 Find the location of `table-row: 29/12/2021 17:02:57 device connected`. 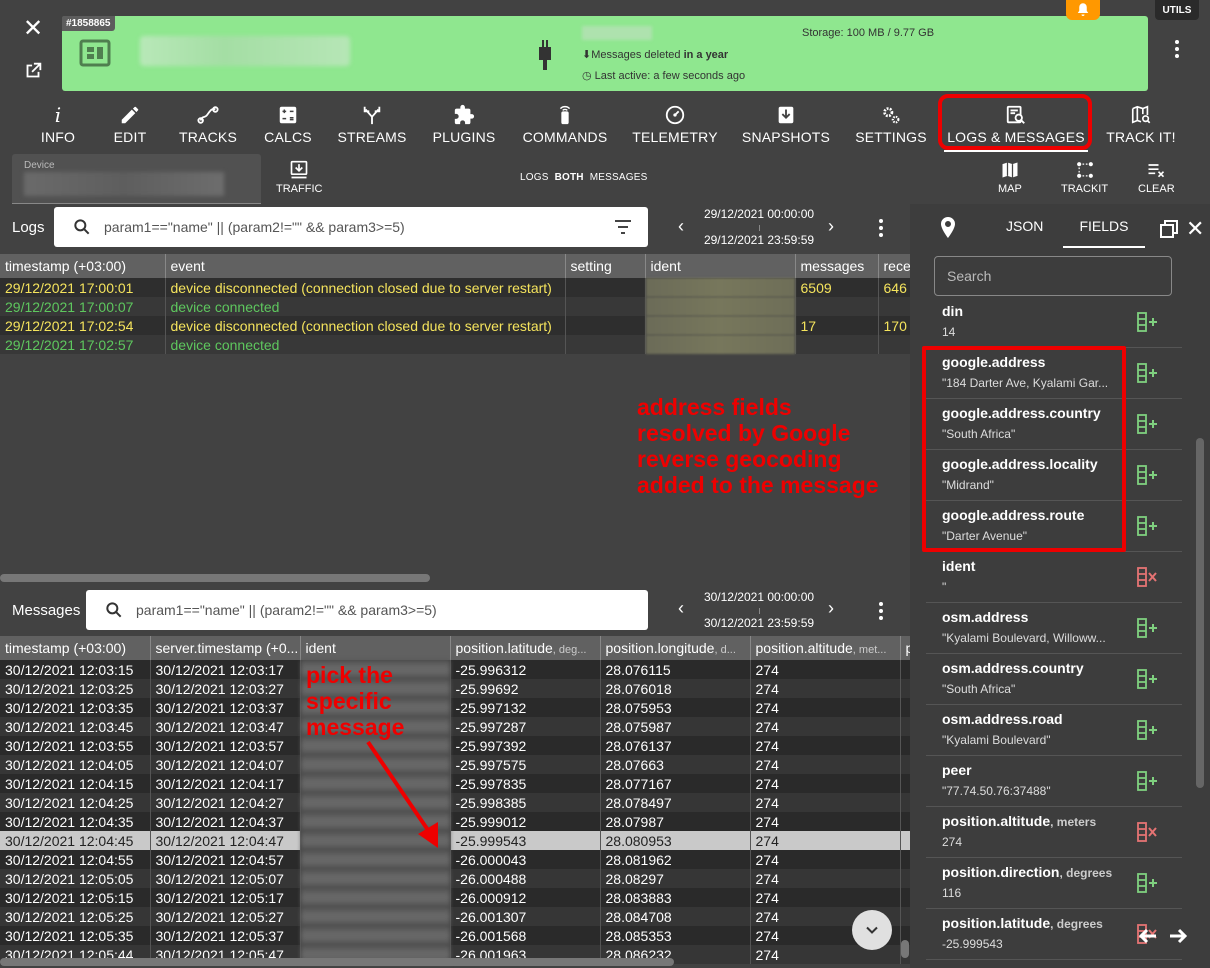

table-row: 29/12/2021 17:02:57 device connected is located at coordinates (455, 344).